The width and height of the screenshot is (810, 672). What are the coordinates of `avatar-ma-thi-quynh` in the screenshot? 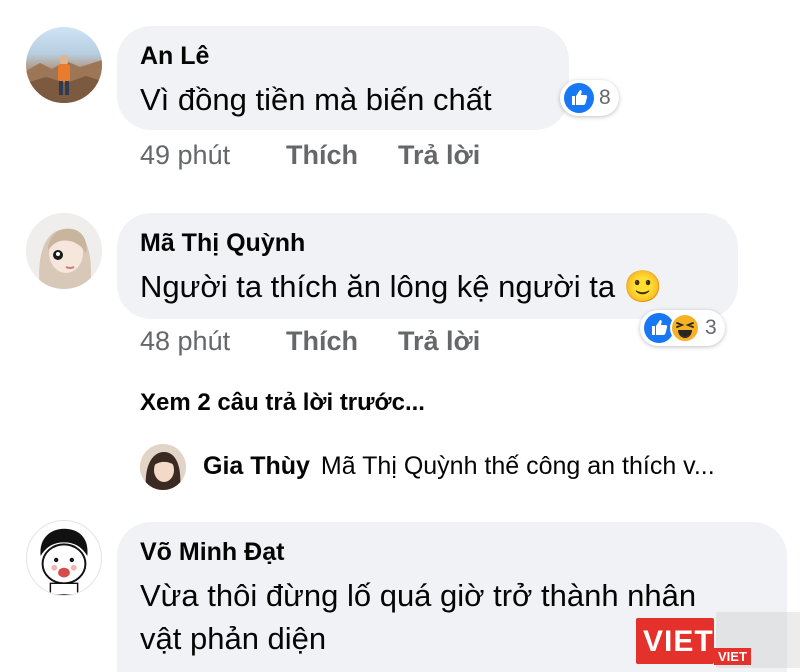 It's located at (64, 251).